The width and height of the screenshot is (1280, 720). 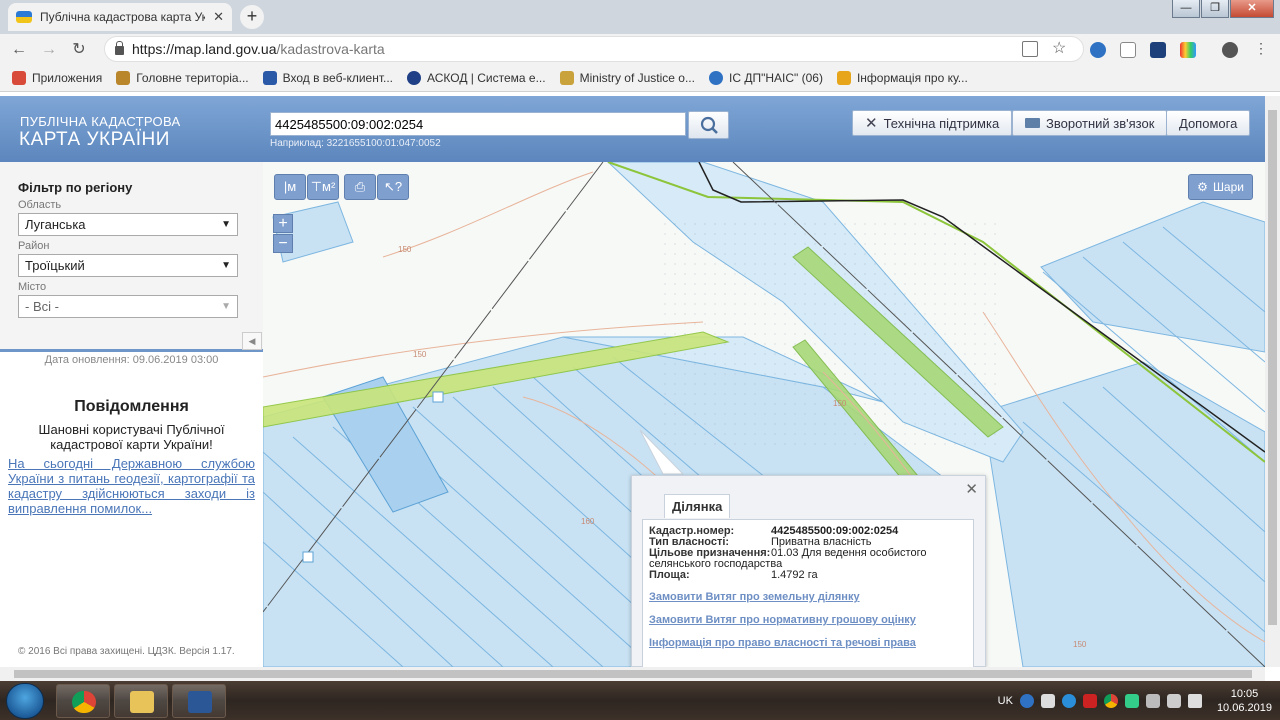 What do you see at coordinates (708, 125) in the screenshot?
I see `search-button` at bounding box center [708, 125].